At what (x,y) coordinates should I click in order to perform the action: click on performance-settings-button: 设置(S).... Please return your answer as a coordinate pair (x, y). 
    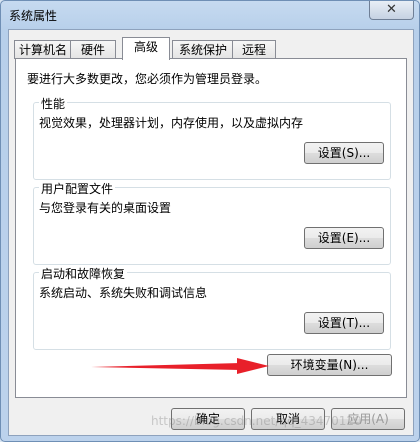
    Looking at the image, I should click on (344, 153).